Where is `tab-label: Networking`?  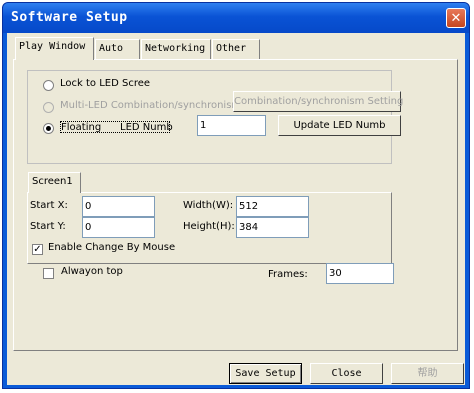
tab-label: Networking is located at coordinates (175, 48).